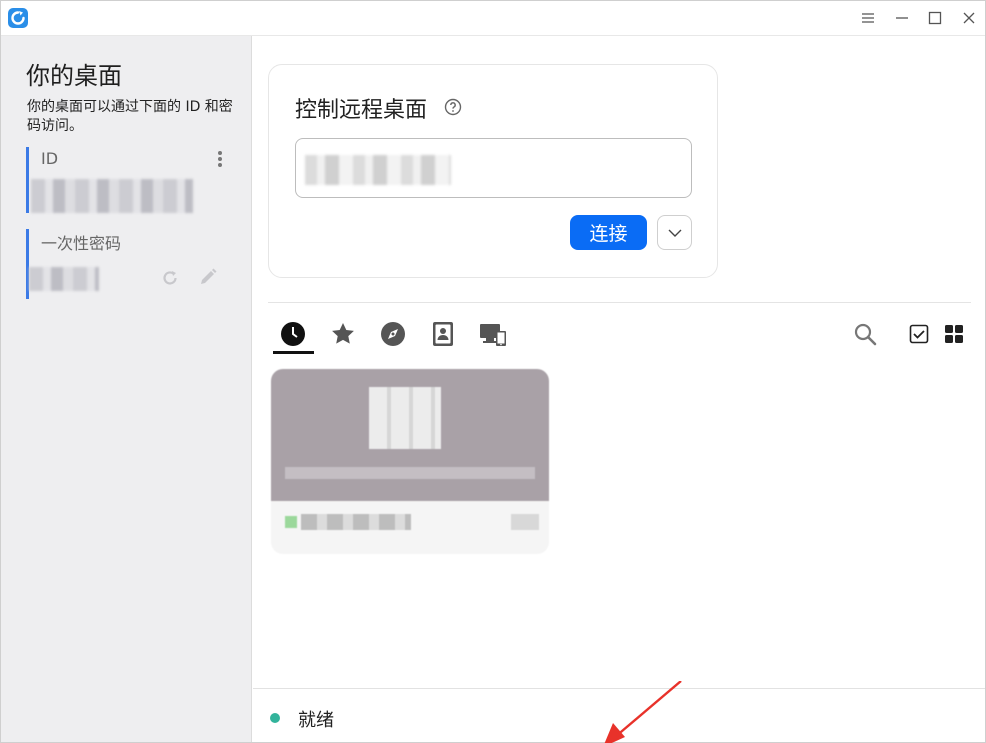 The image size is (986, 743). I want to click on password-field: 一次性密码, so click(128, 264).